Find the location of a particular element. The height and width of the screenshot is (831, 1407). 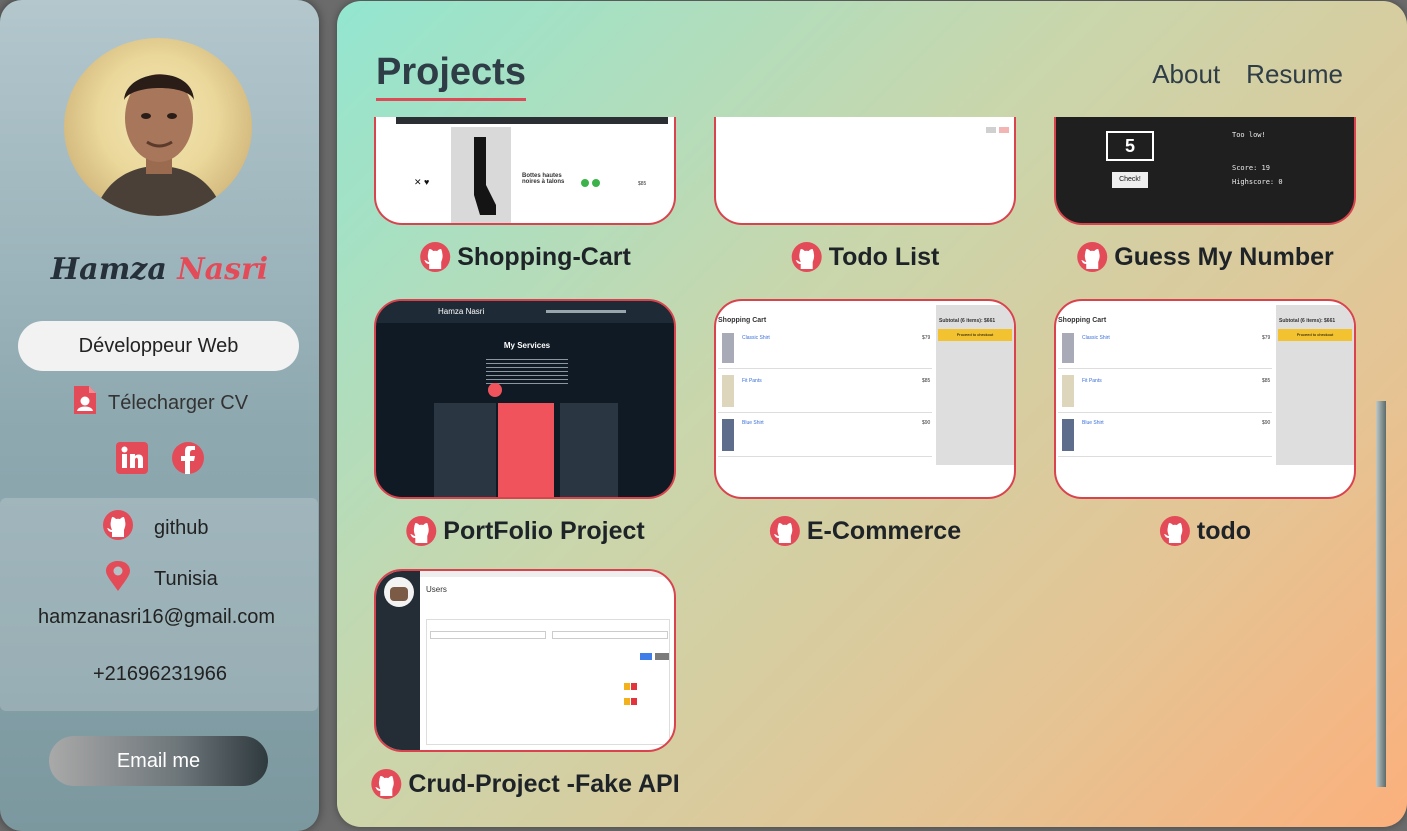

guess-hint: Too low! is located at coordinates (1249, 135).